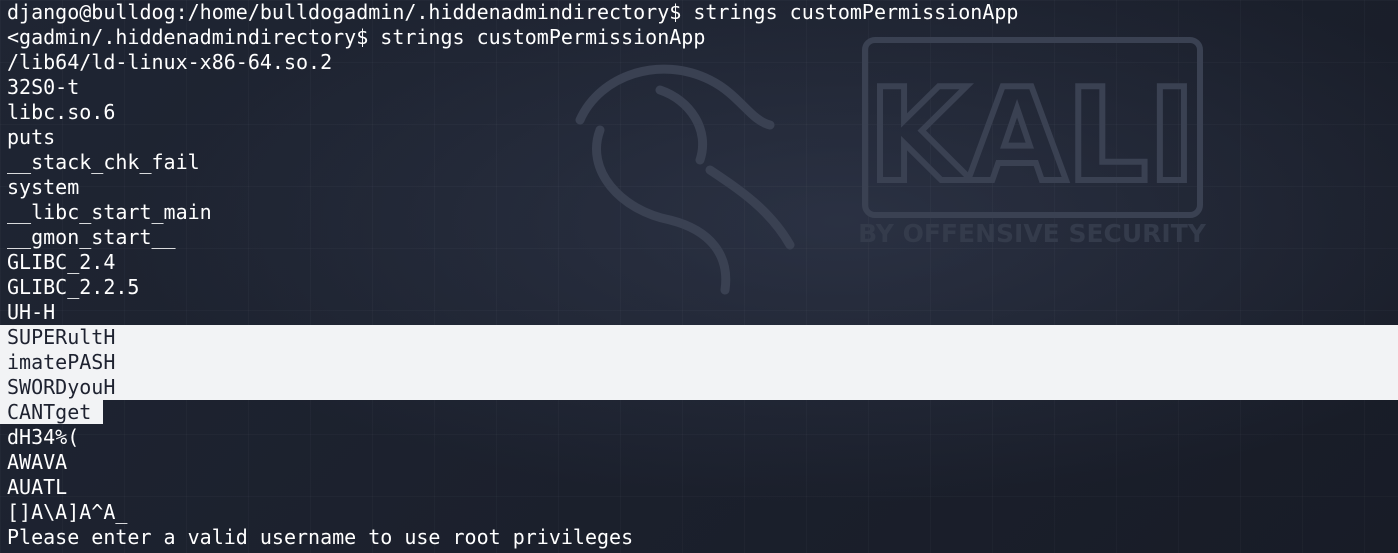 The height and width of the screenshot is (553, 1398). I want to click on output-line: GLIBC_2.2.5, so click(73, 287).